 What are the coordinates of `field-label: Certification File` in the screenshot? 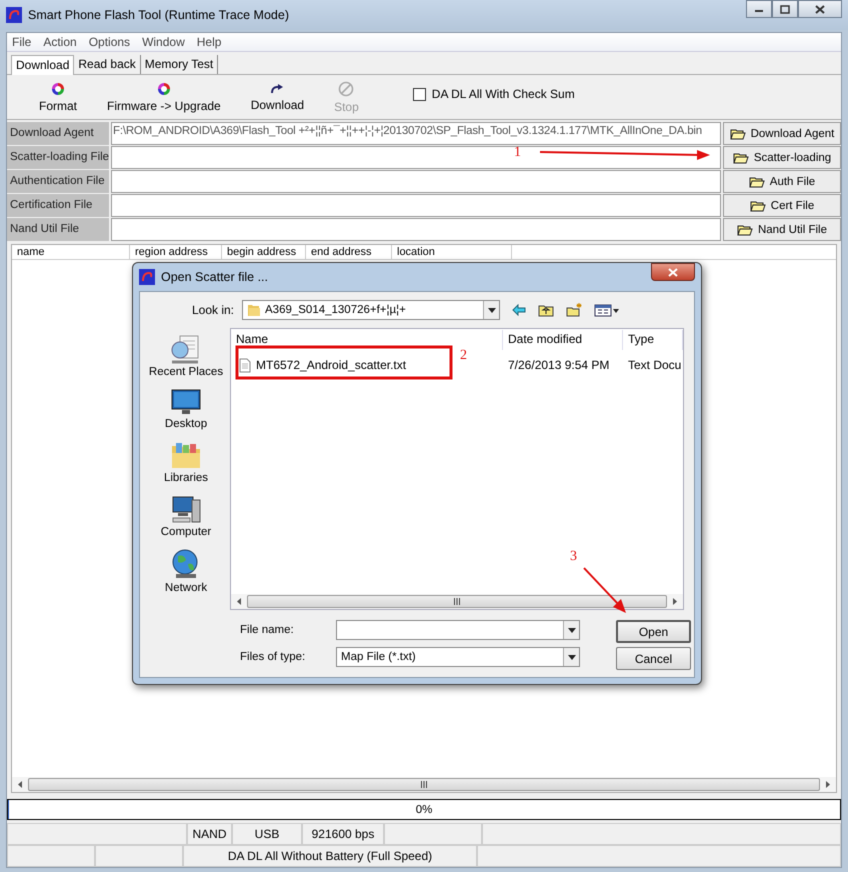 It's located at (58, 205).